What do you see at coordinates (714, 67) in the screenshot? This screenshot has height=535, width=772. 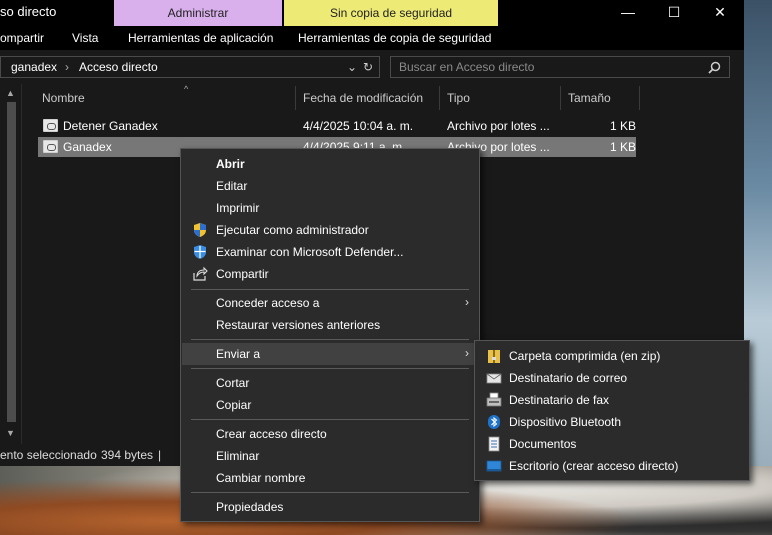 I see `search-icon` at bounding box center [714, 67].